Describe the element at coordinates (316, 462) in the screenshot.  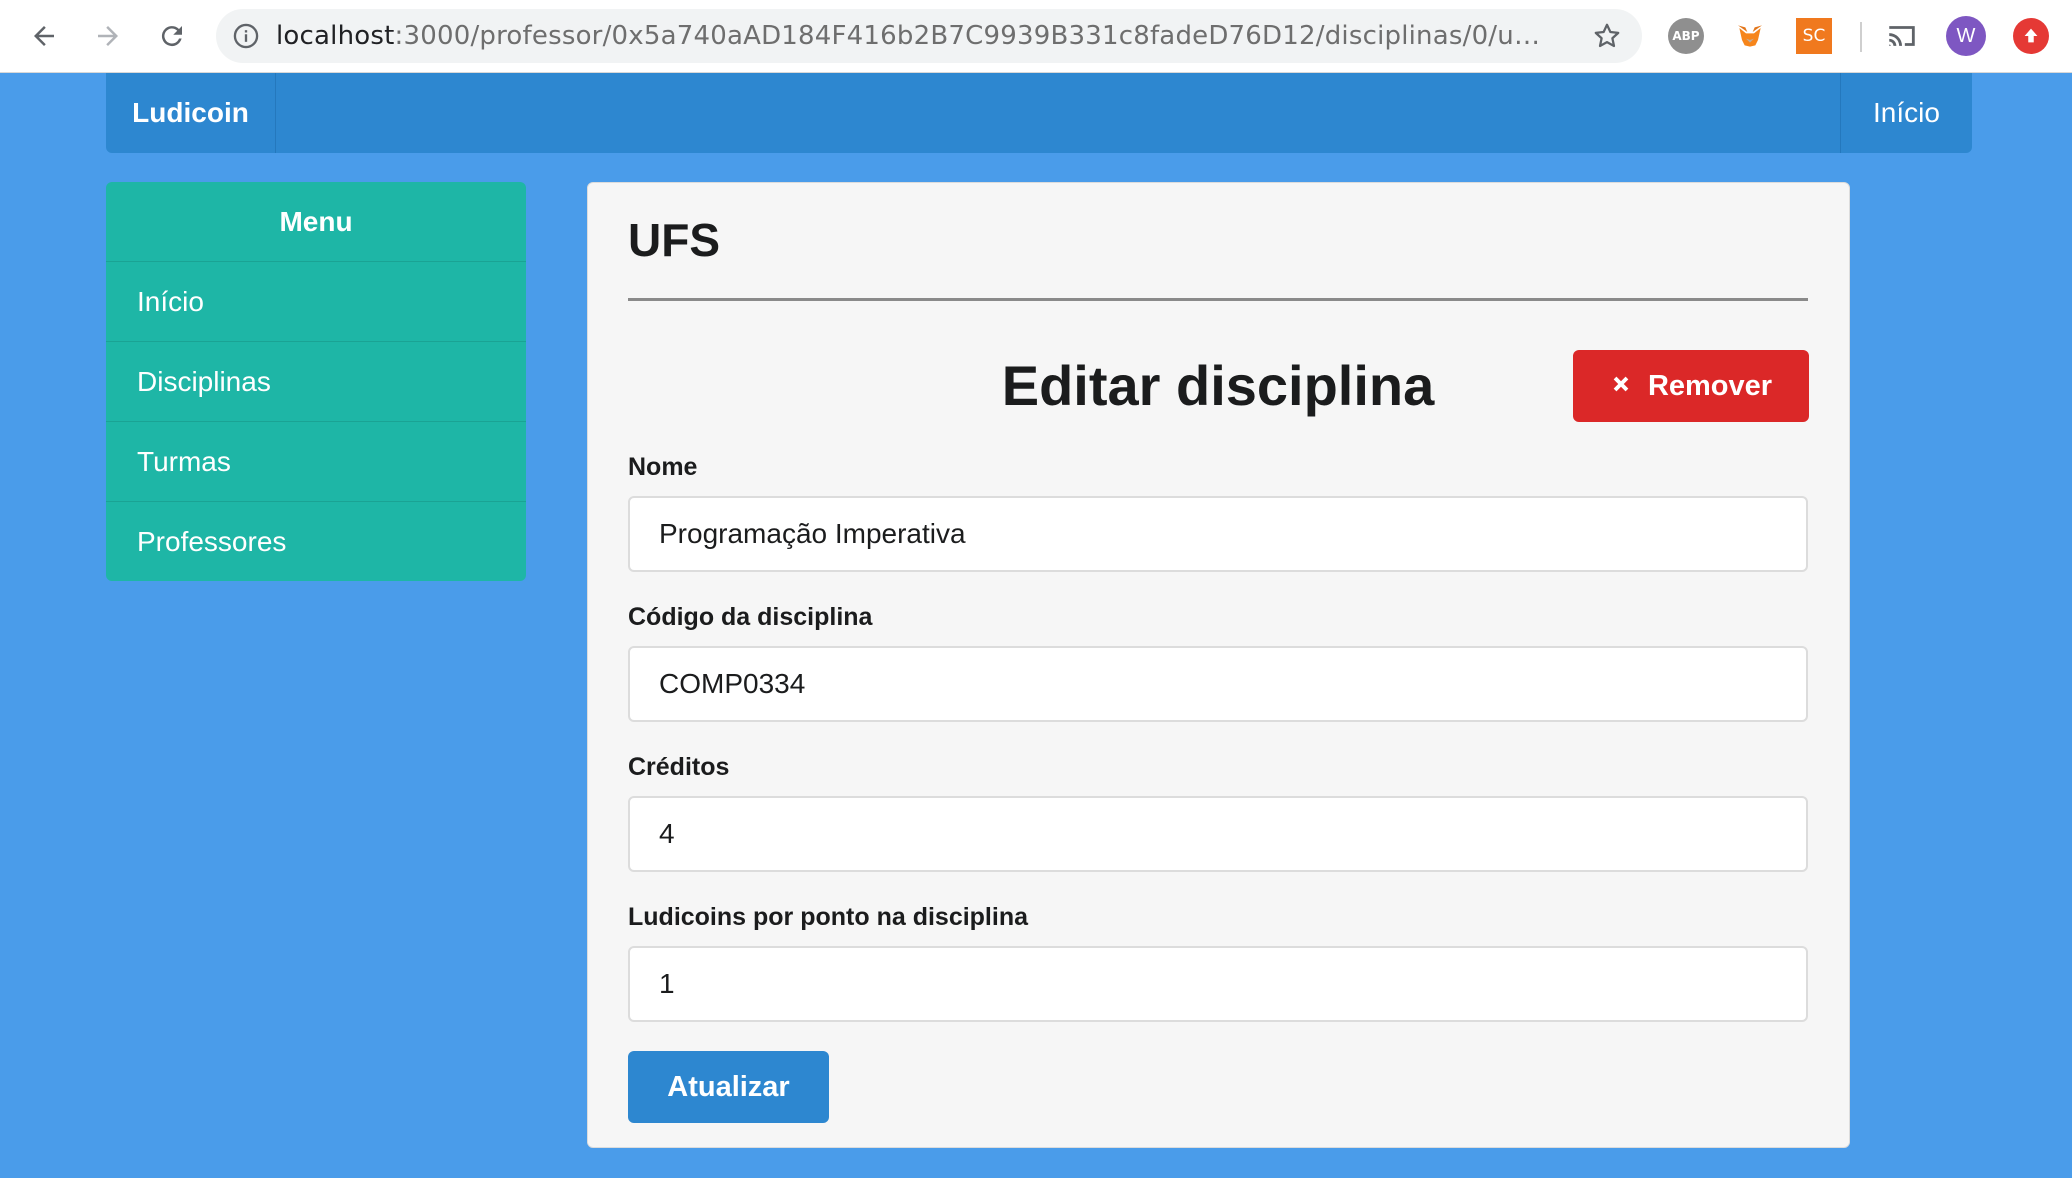
I see `sidebar-item-turmas: Turmas` at that location.